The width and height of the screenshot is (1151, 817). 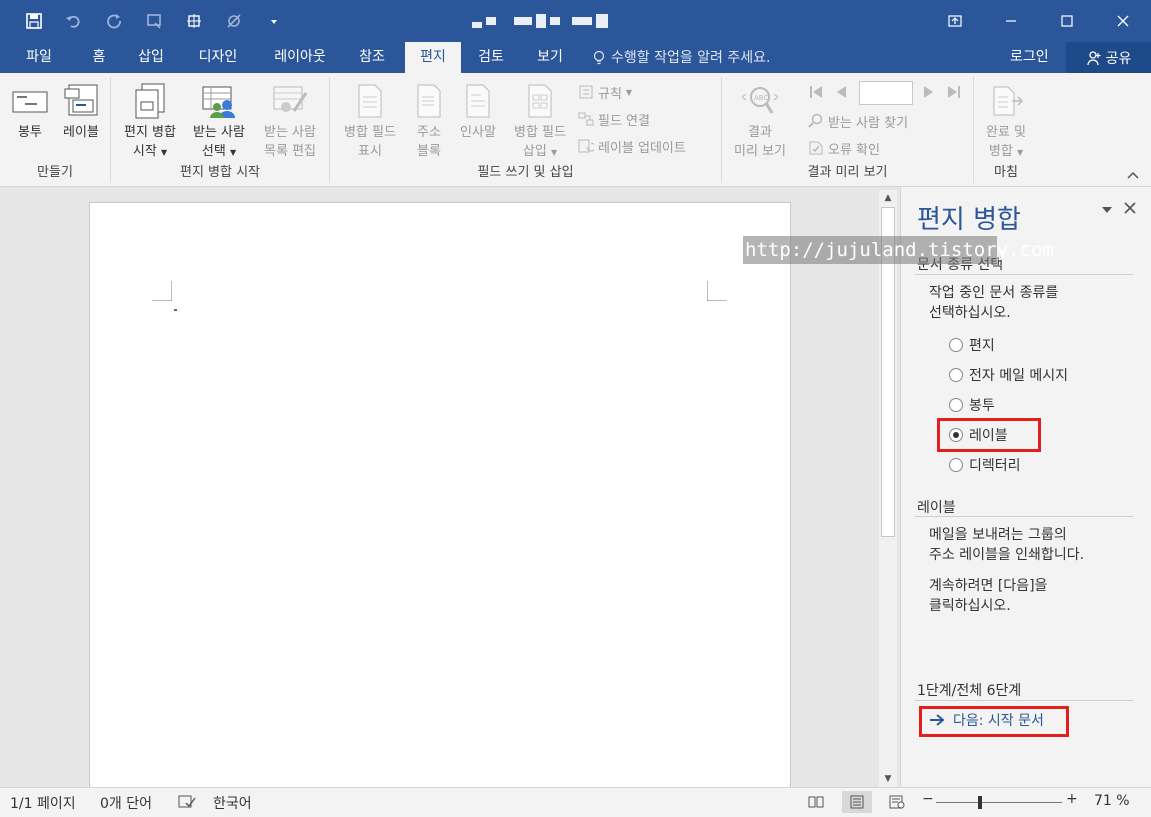 What do you see at coordinates (219, 121) in the screenshot?
I see `select-recipients-button: 받는 사람 선택 ▼` at bounding box center [219, 121].